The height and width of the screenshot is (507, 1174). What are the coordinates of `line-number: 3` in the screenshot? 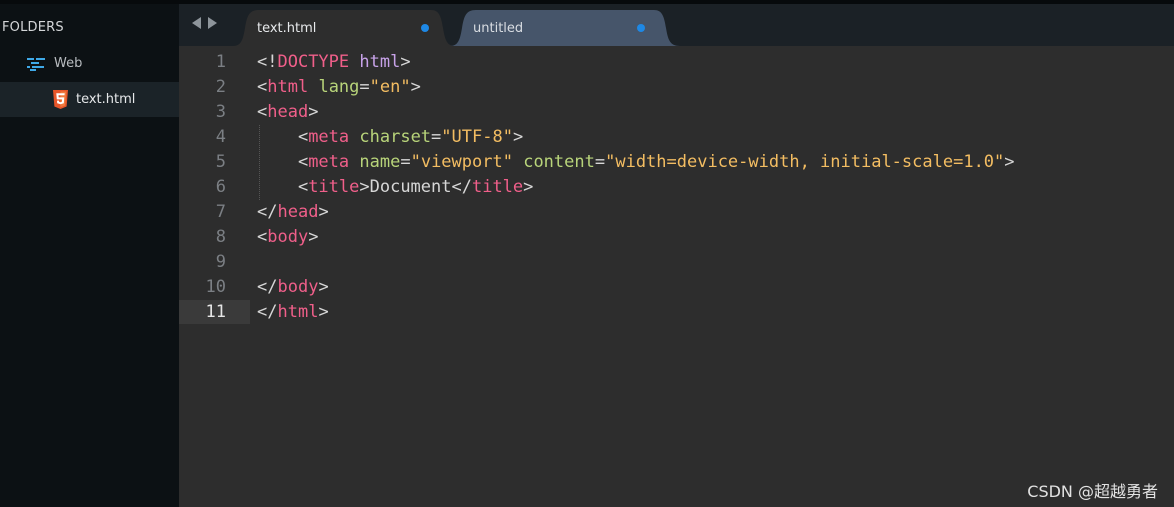 It's located at (220, 112).